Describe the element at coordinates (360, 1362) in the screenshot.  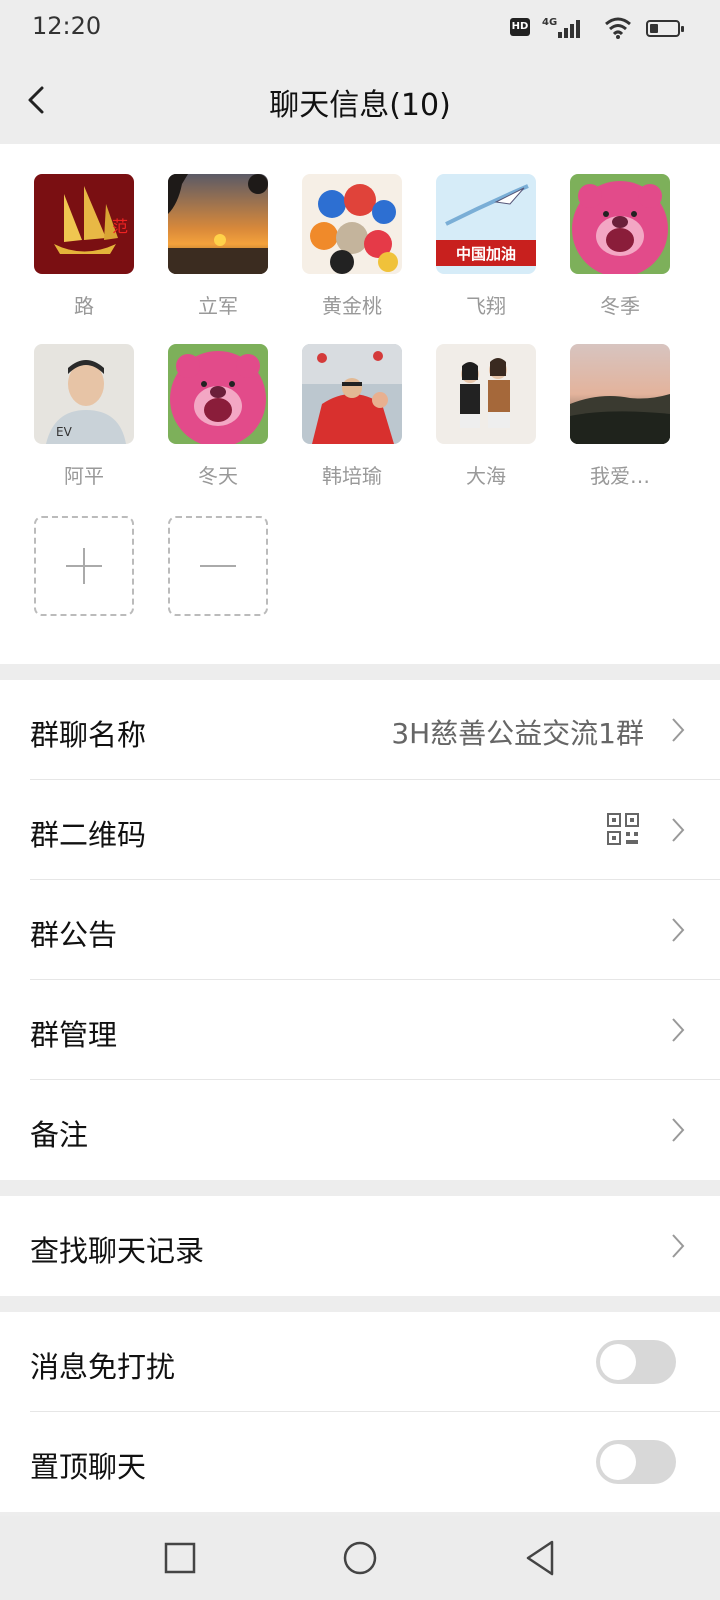
I see `mute-row: 消息免打扰` at that location.